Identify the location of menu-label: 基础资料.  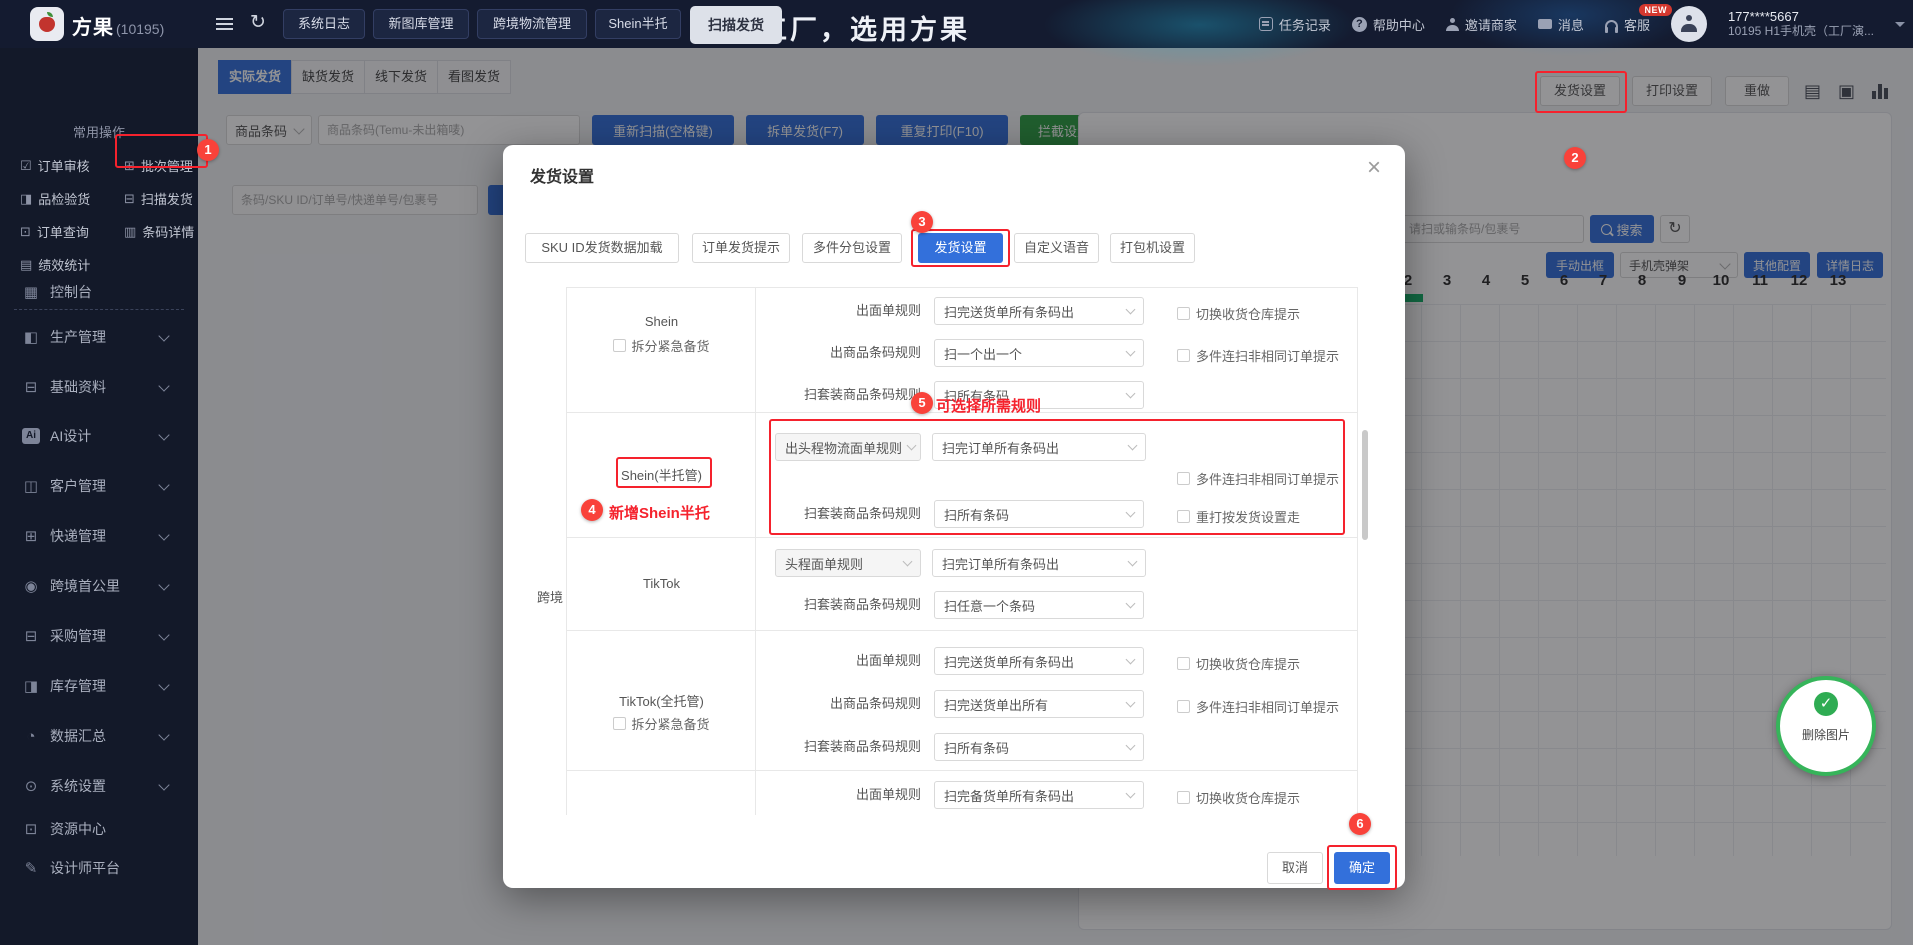
(78, 387).